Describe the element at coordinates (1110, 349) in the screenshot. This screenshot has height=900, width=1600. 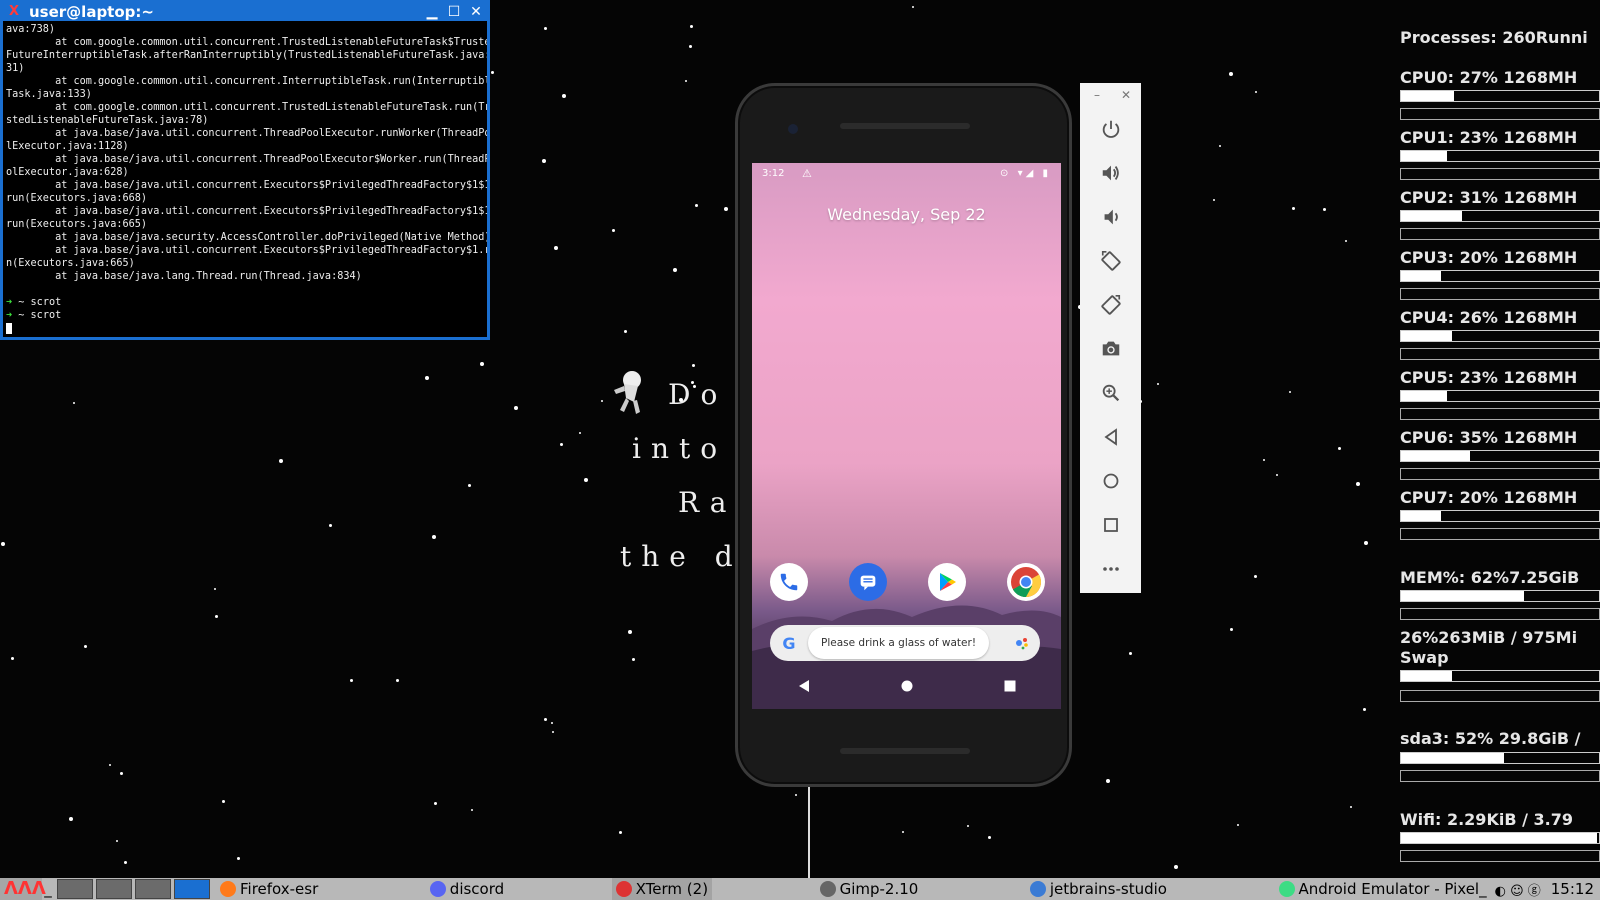
I see `screenshot-button` at that location.